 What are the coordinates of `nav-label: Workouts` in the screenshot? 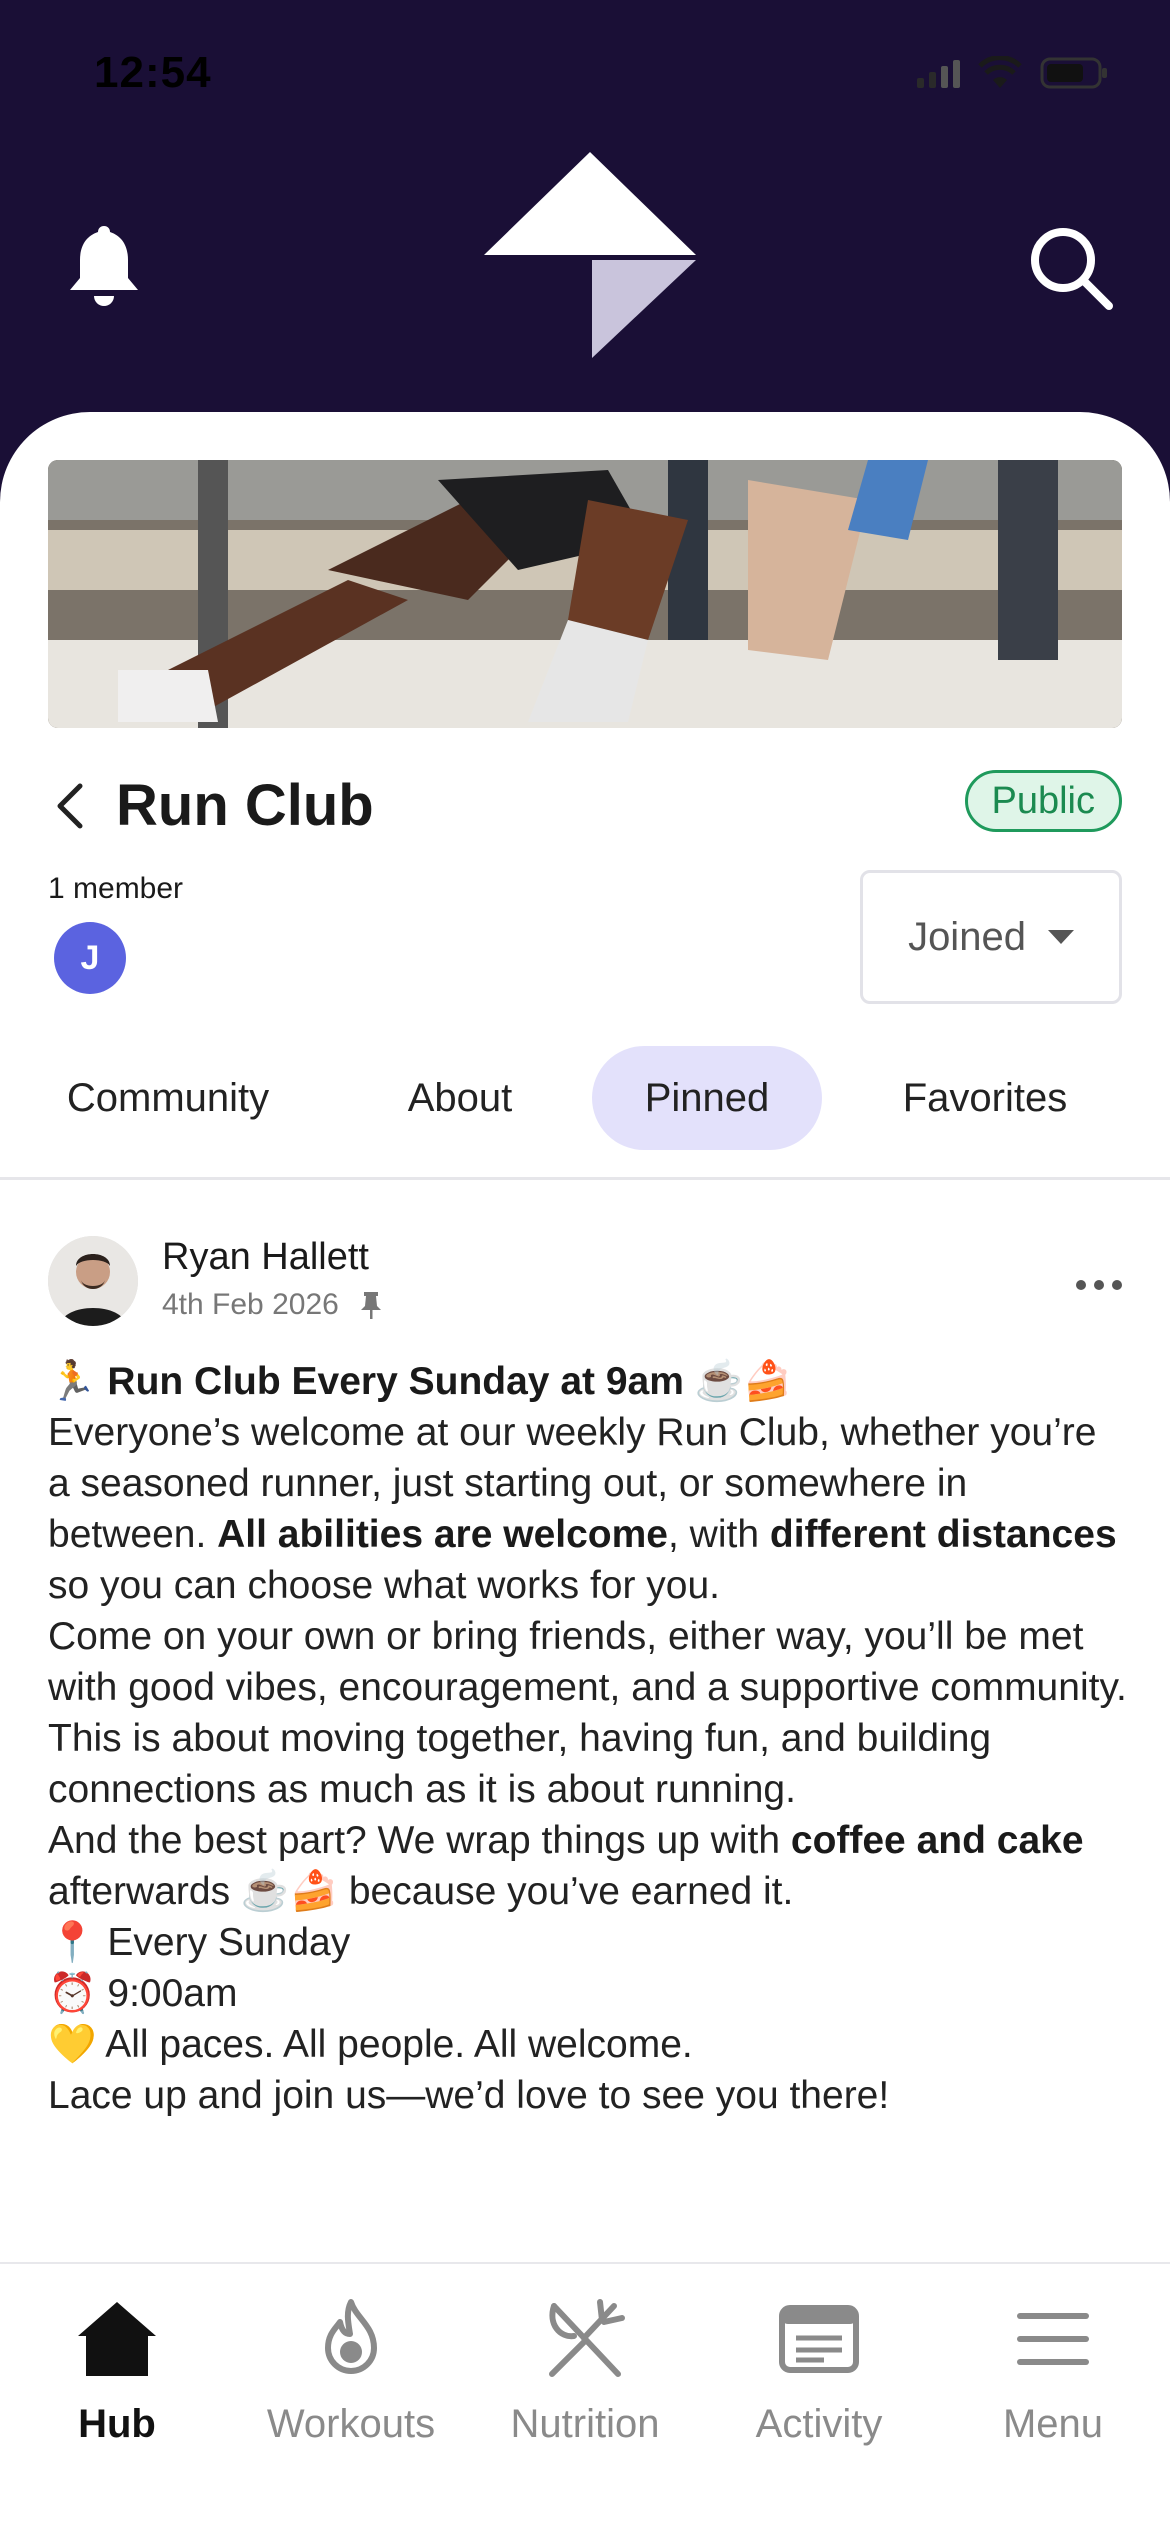 It's located at (351, 2424).